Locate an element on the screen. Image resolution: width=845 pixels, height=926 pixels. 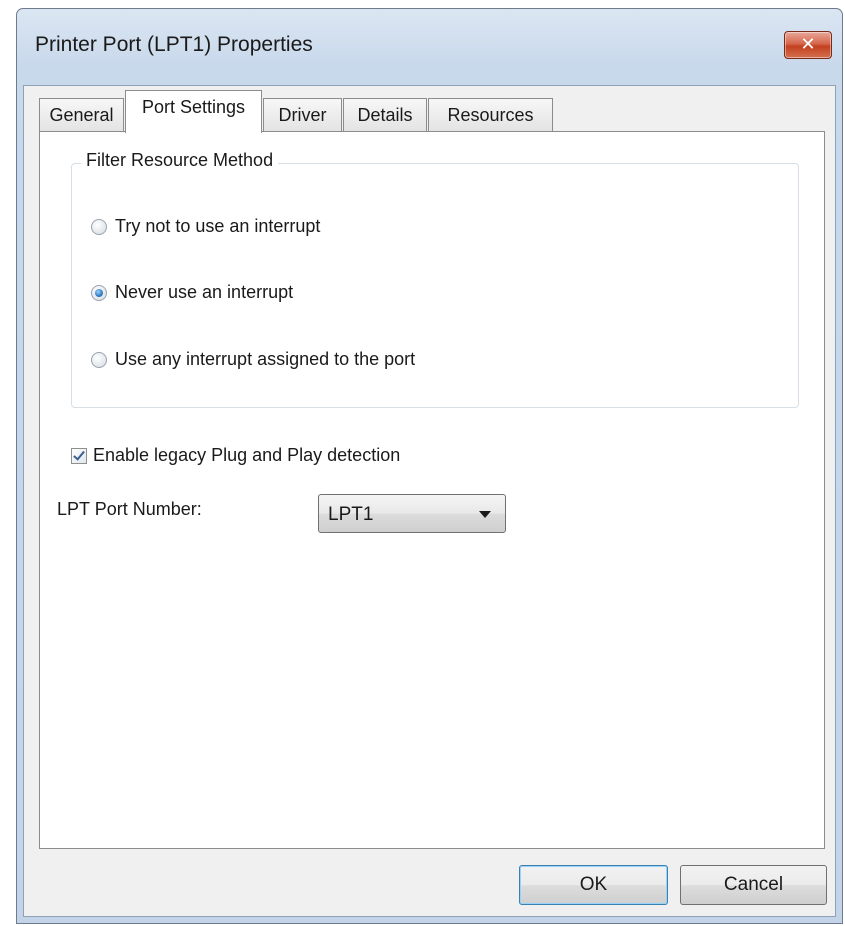
tab-general: General is located at coordinates (81, 115).